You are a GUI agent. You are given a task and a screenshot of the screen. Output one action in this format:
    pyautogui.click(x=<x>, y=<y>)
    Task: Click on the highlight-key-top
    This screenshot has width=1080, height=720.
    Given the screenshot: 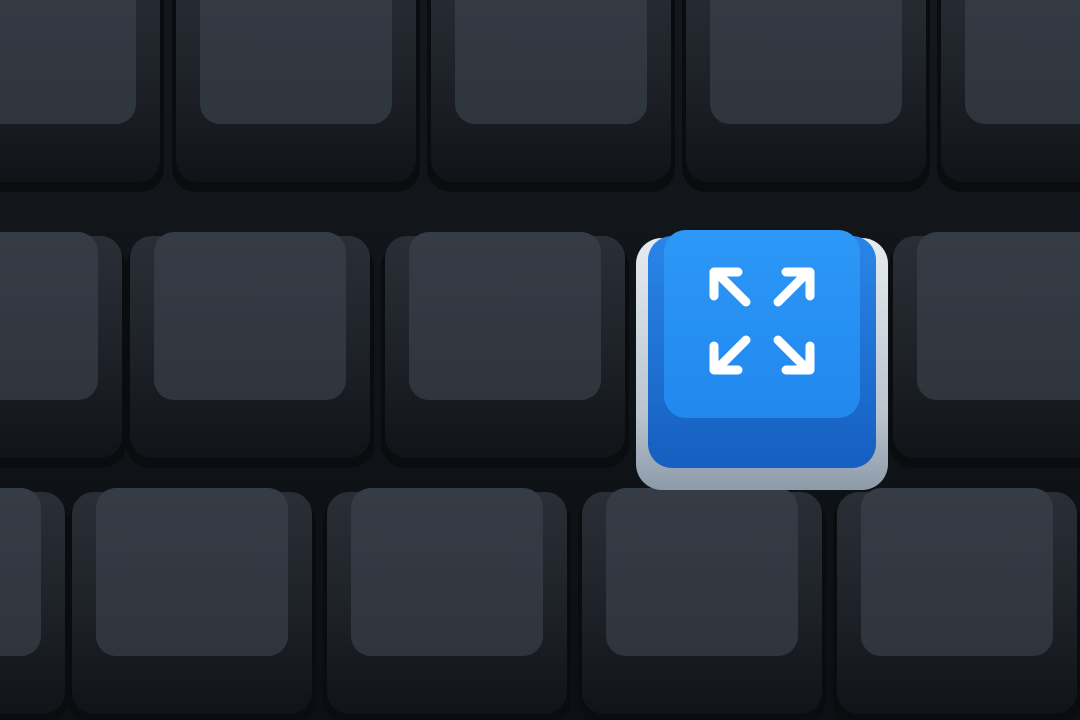 What is the action you would take?
    pyautogui.click(x=762, y=324)
    